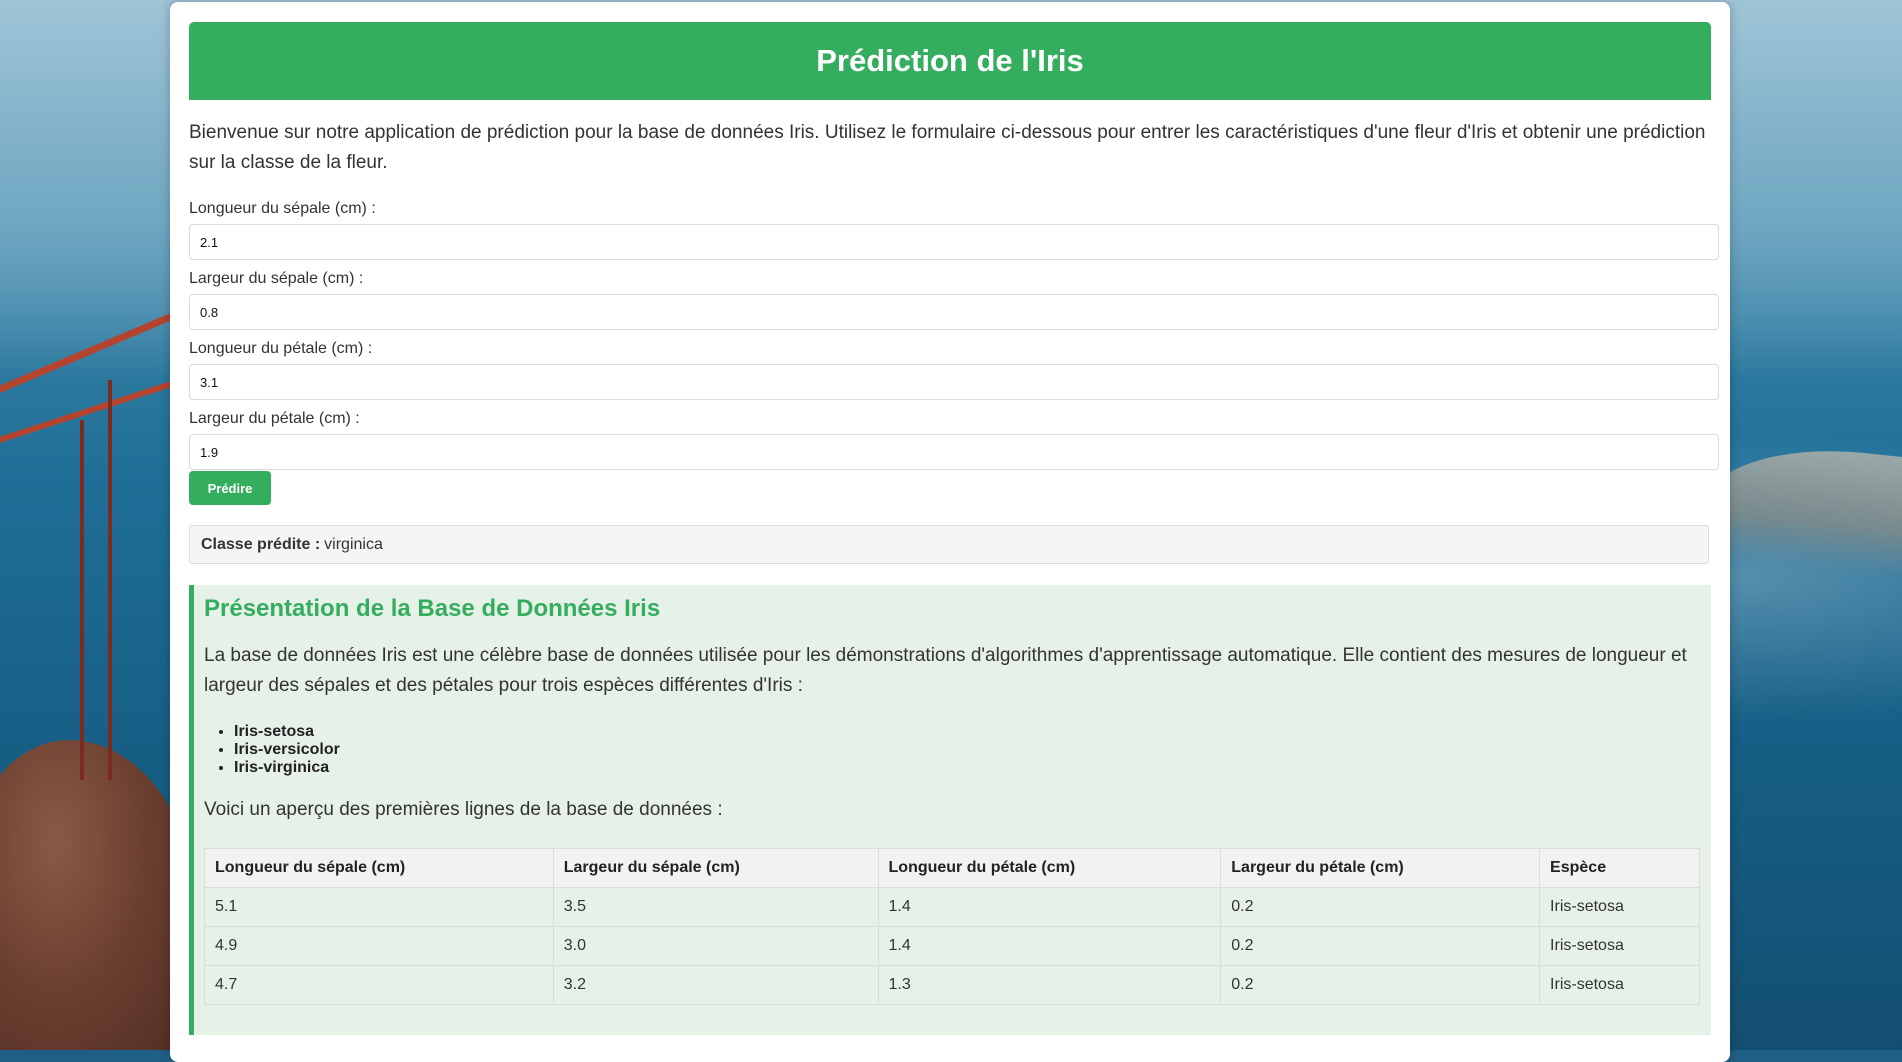 This screenshot has height=1062, width=1902. I want to click on table-cell: 3.2, so click(715, 985).